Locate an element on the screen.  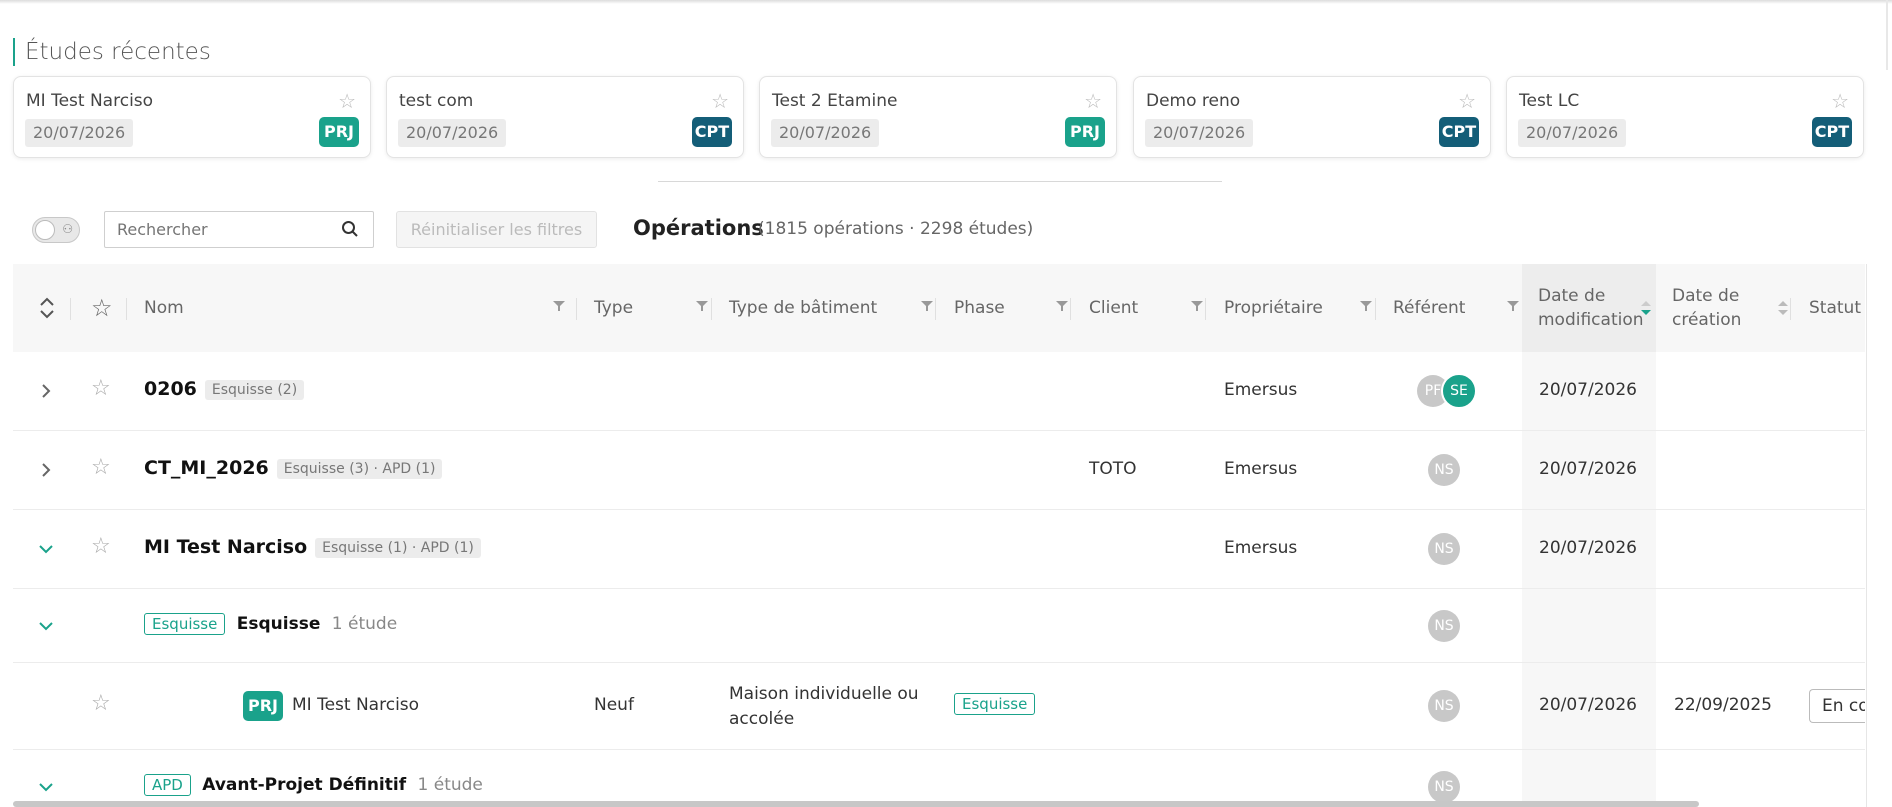
phase-cell: Esquisse is located at coordinates (995, 704).